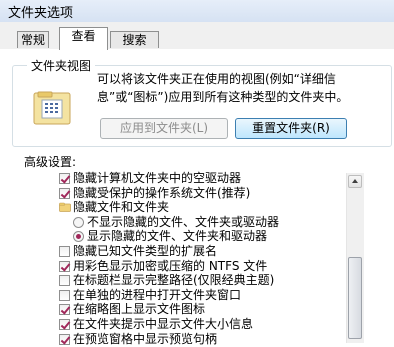 The image size is (394, 347). I want to click on setting-label: 隐藏文件和文件夹, so click(121, 207).